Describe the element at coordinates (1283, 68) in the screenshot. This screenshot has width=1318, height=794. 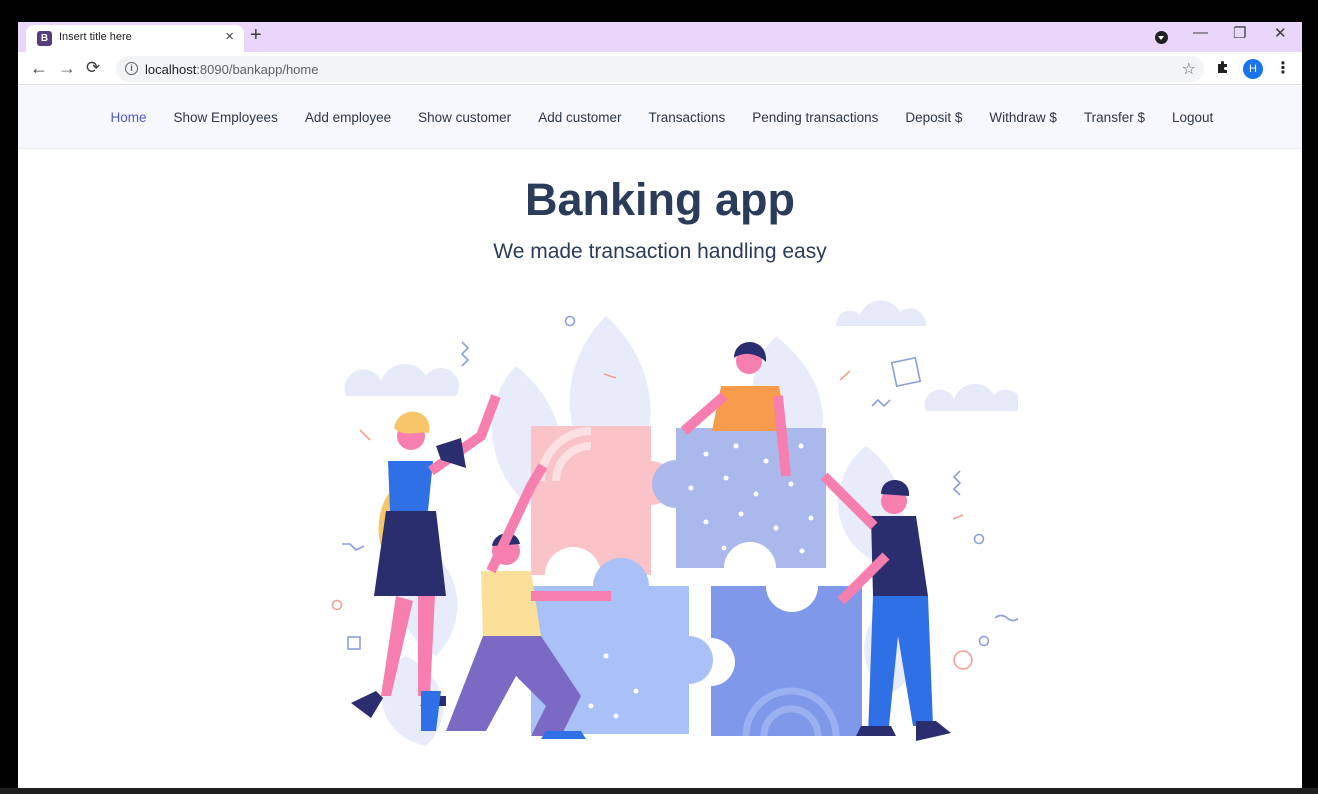
I see `kebab-menu-icon: ⋮` at that location.